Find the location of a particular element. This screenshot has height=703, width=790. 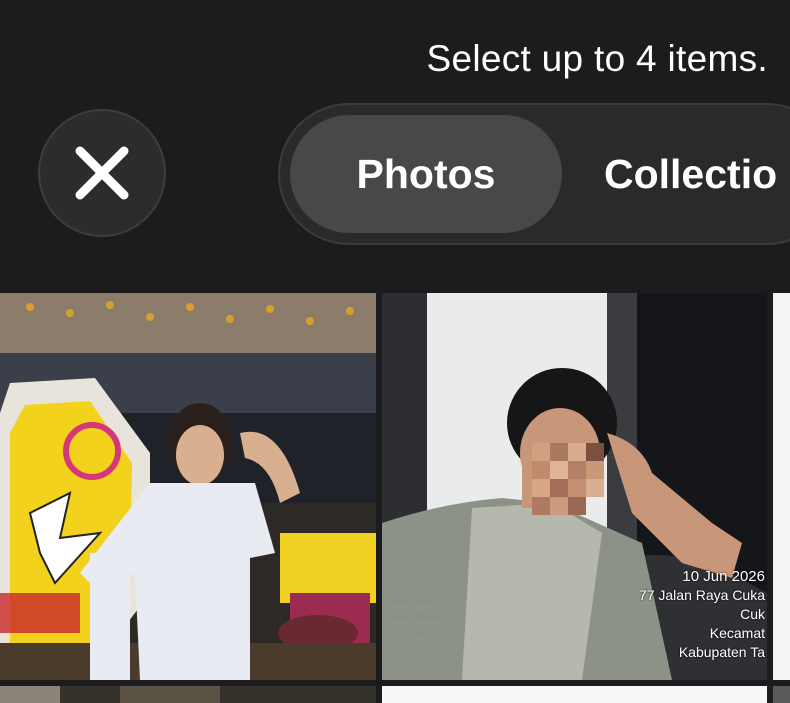

photo-location-line: Cuk is located at coordinates (752, 614).